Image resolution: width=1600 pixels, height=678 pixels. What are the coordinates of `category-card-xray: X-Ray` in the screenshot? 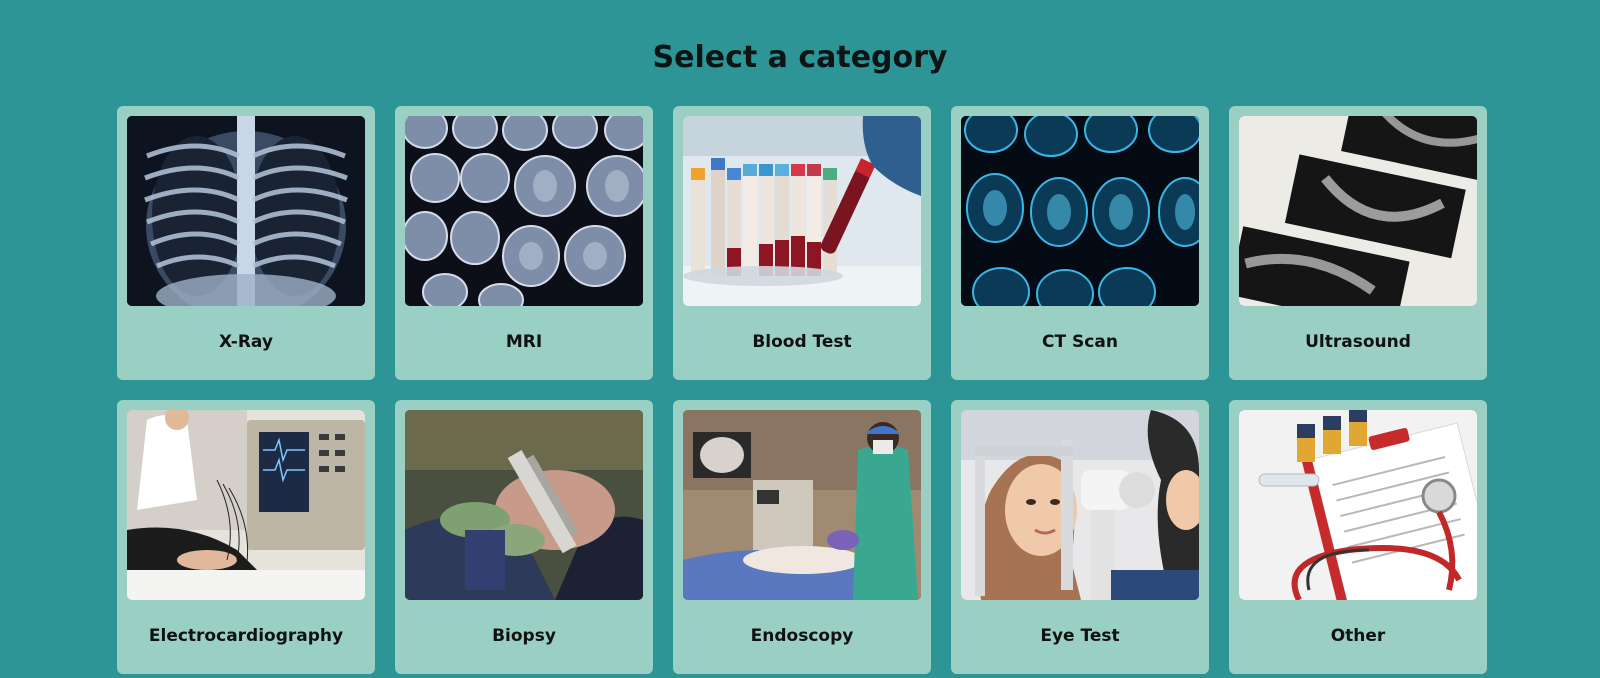 It's located at (246, 243).